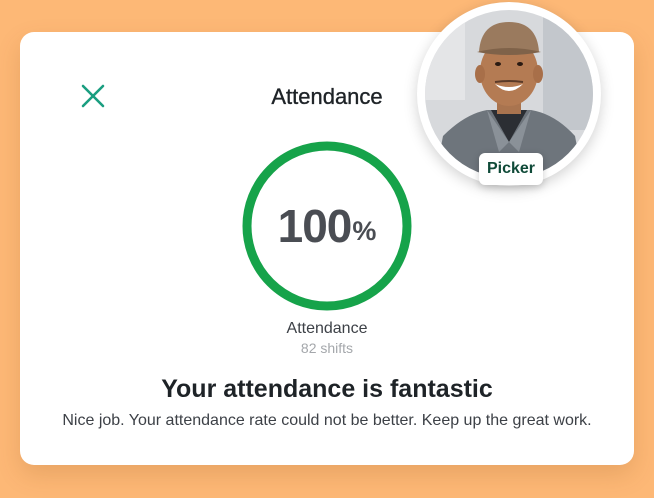 The height and width of the screenshot is (498, 654). I want to click on attendance-percent: 100, so click(315, 226).